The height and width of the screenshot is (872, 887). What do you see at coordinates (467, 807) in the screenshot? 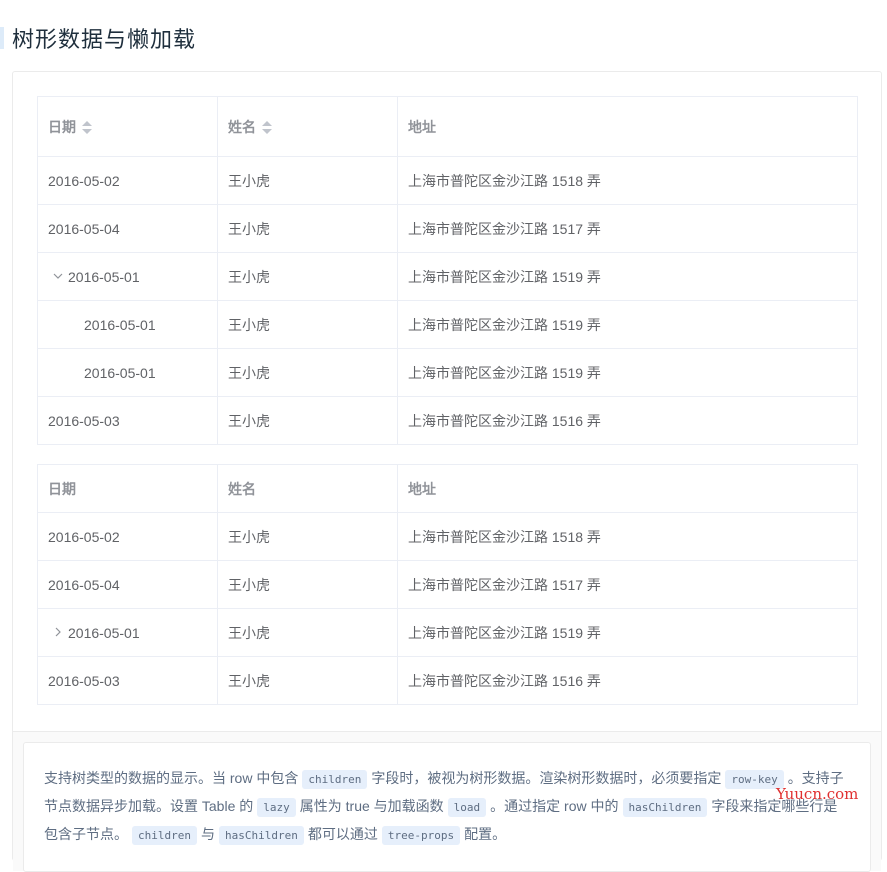
I see `inline-code: load` at bounding box center [467, 807].